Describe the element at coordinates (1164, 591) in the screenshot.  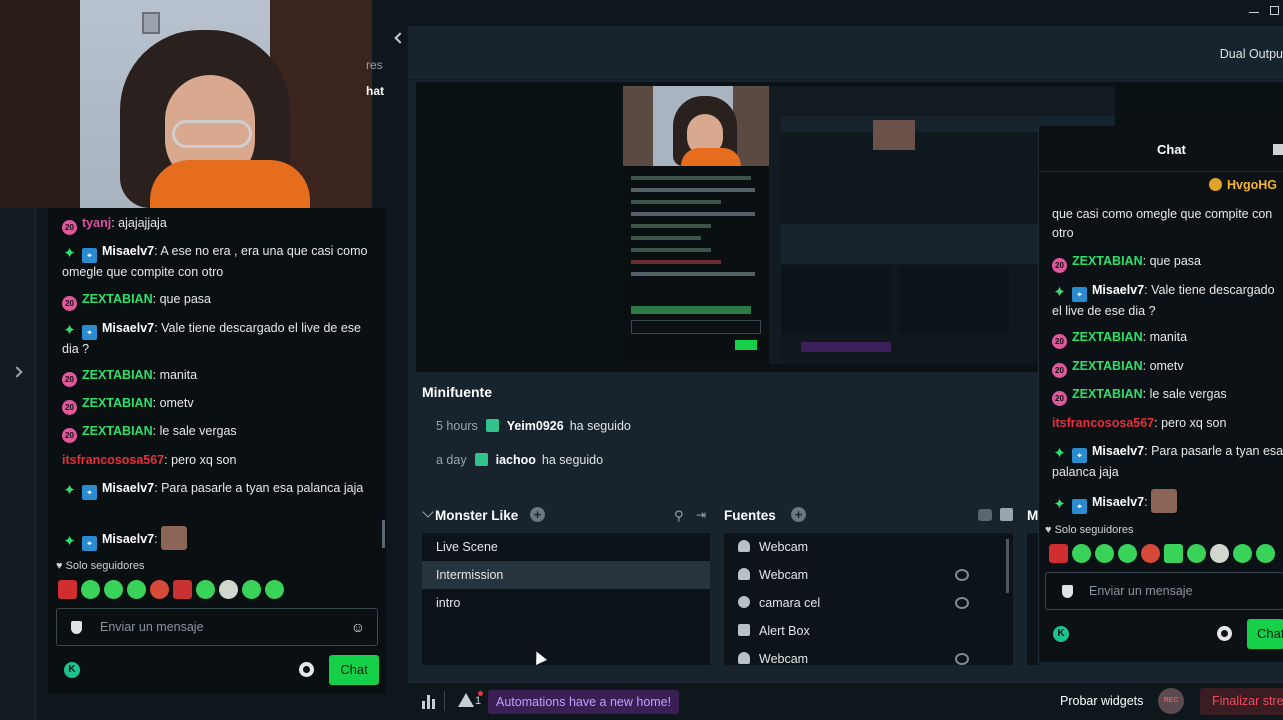
I see `chat-message-input: Enviar un mensaje` at that location.